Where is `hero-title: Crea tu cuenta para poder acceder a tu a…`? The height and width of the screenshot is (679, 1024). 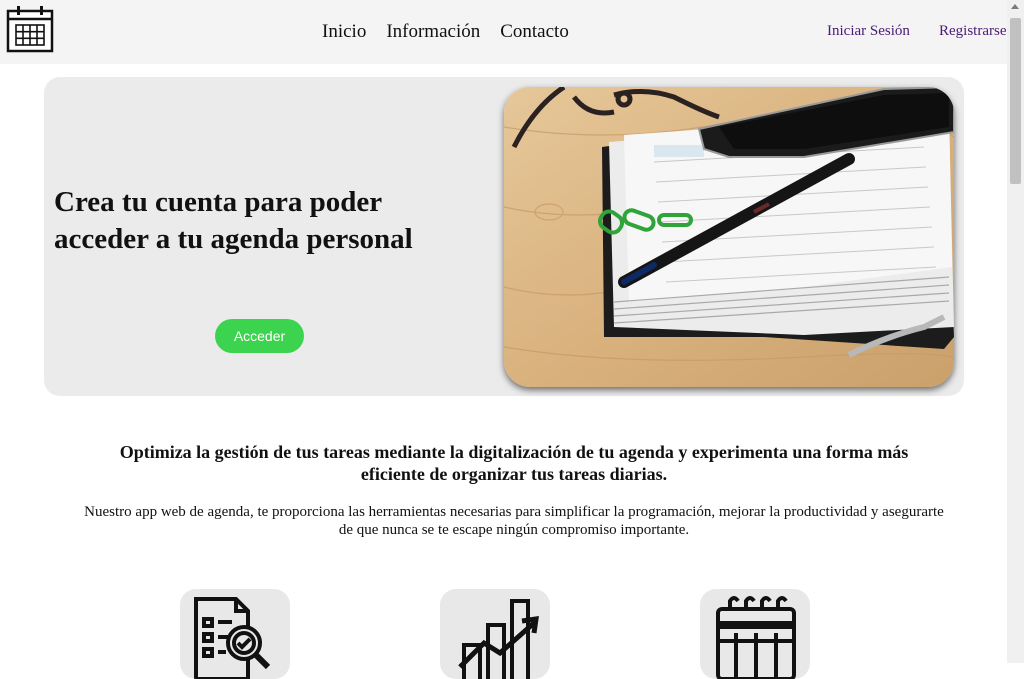
hero-title: Crea tu cuenta para poder acceder a tu a… is located at coordinates (233, 220).